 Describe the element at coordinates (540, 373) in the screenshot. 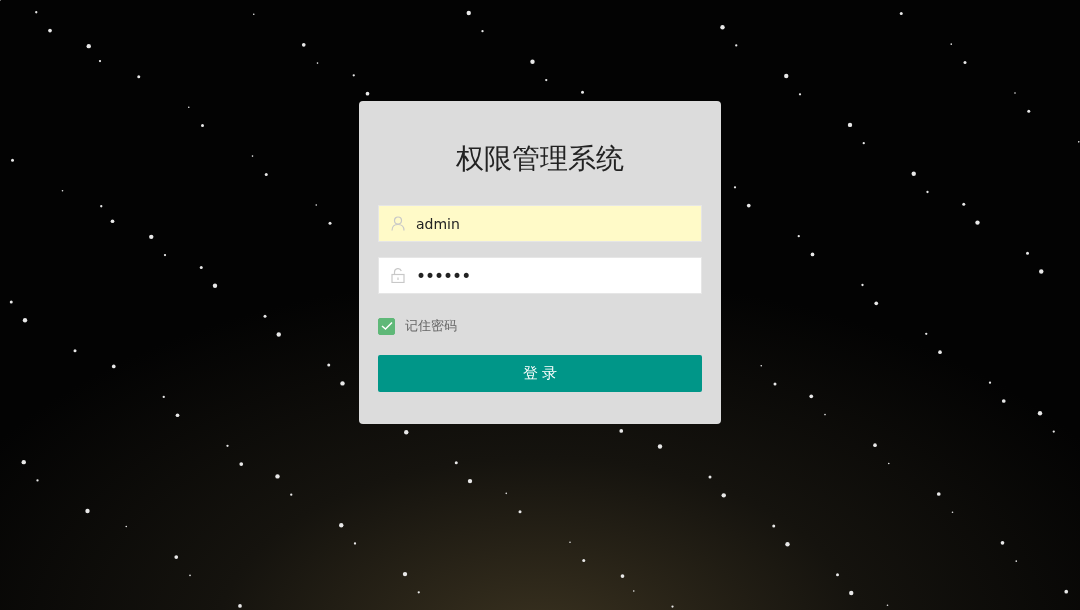

I see `login-button: 登 录` at that location.